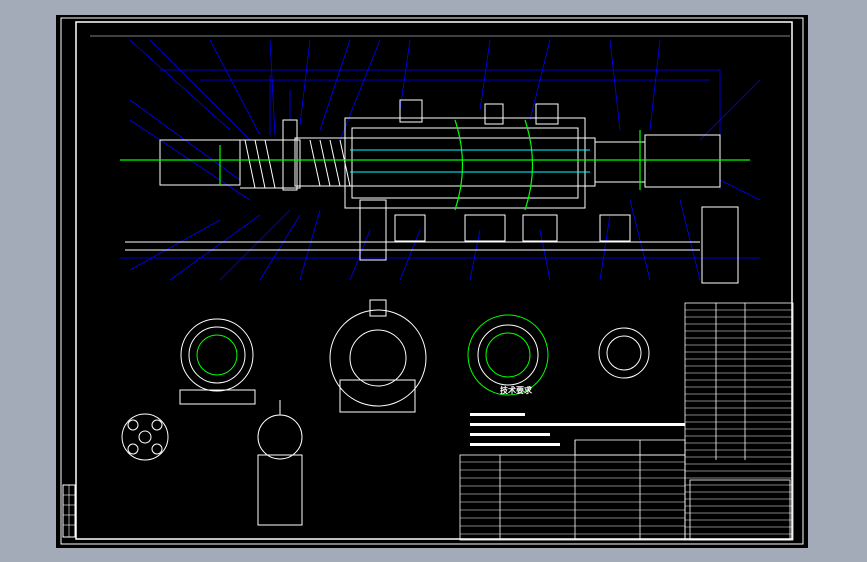 This screenshot has width=867, height=562. What do you see at coordinates (378, 356) in the screenshot?
I see `section-view-b` at bounding box center [378, 356].